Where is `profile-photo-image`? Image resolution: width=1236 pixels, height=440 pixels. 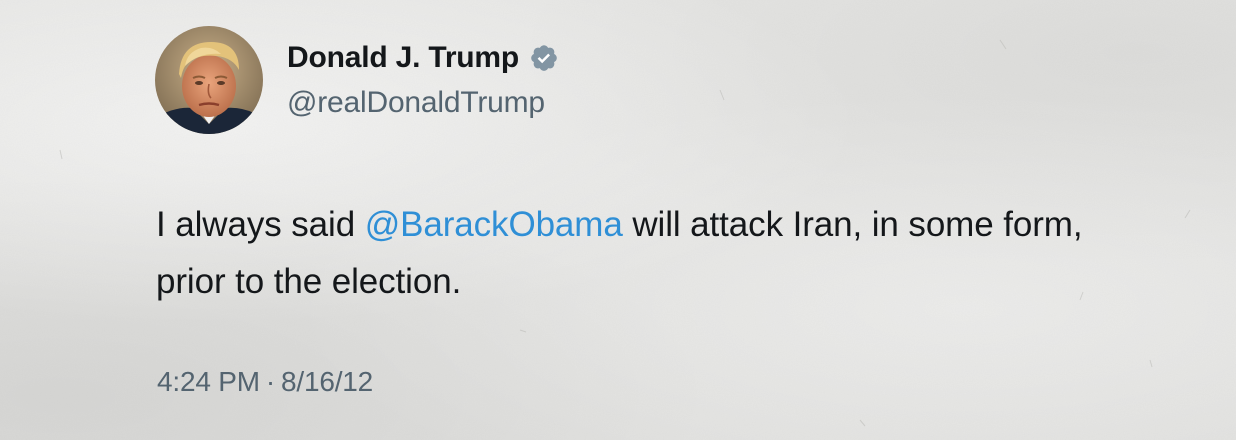
profile-photo-image is located at coordinates (209, 80).